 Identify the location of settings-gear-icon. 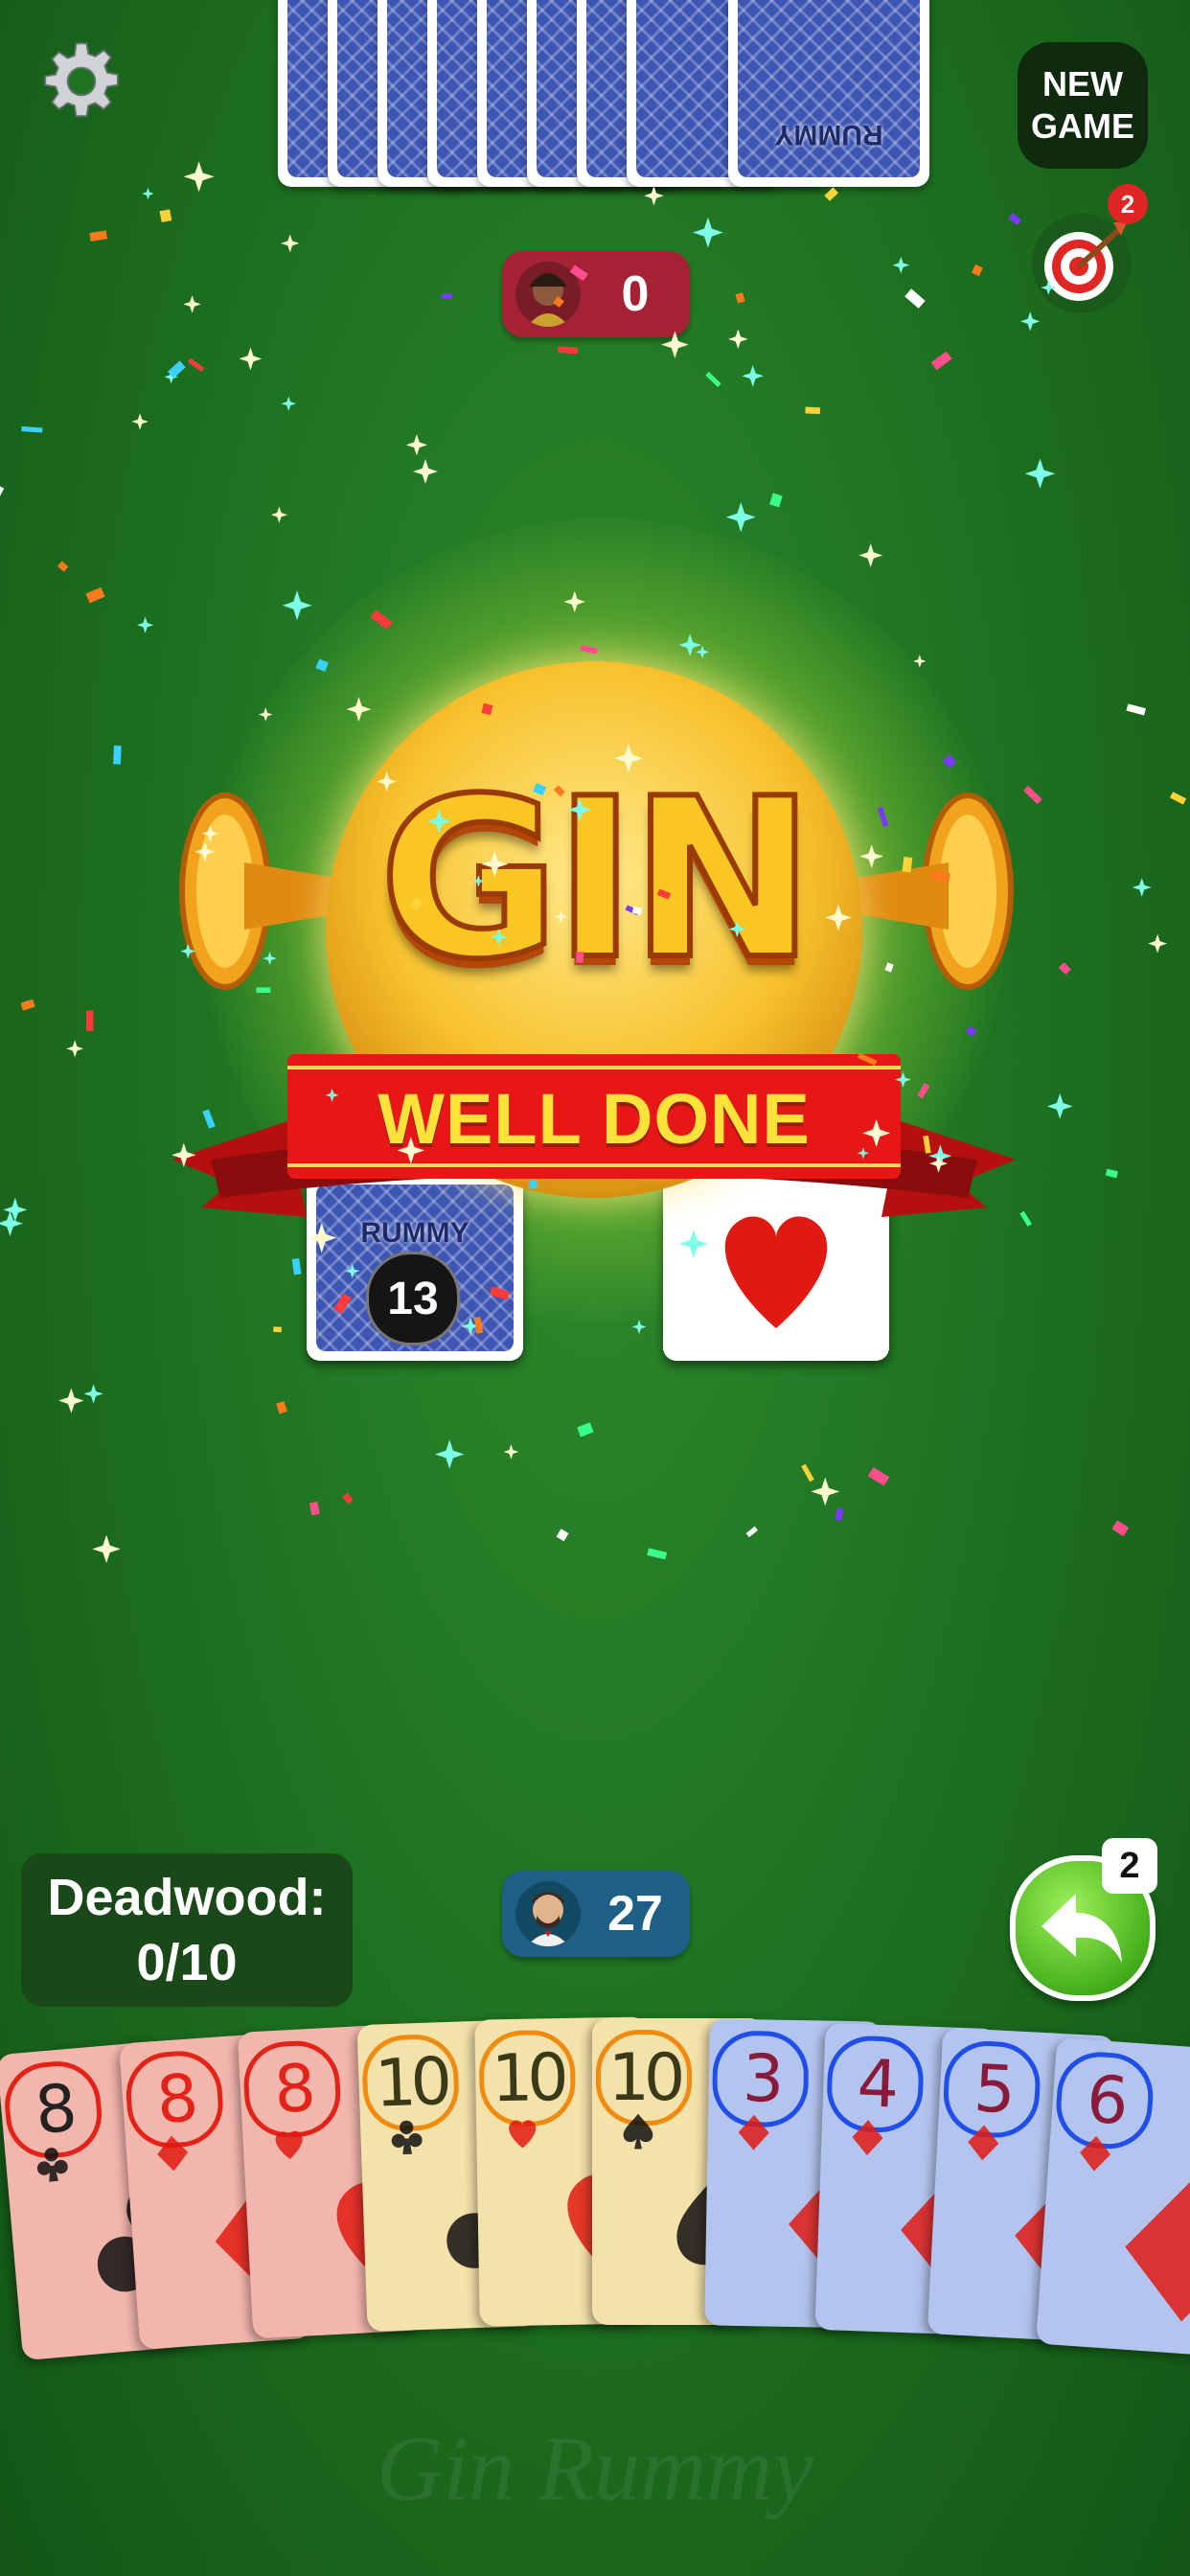
(82, 81).